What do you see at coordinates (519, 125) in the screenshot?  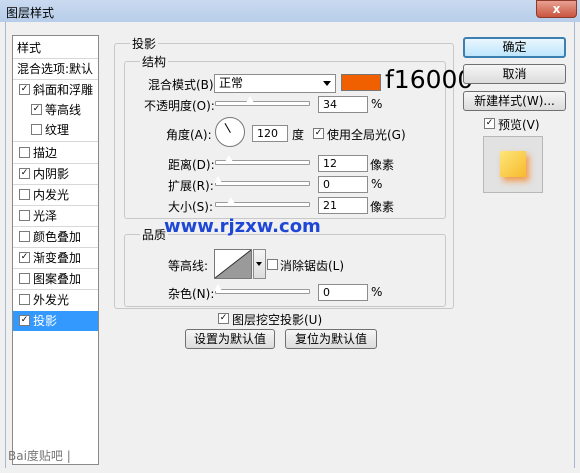 I see `preview-label: 预览(V)` at bounding box center [519, 125].